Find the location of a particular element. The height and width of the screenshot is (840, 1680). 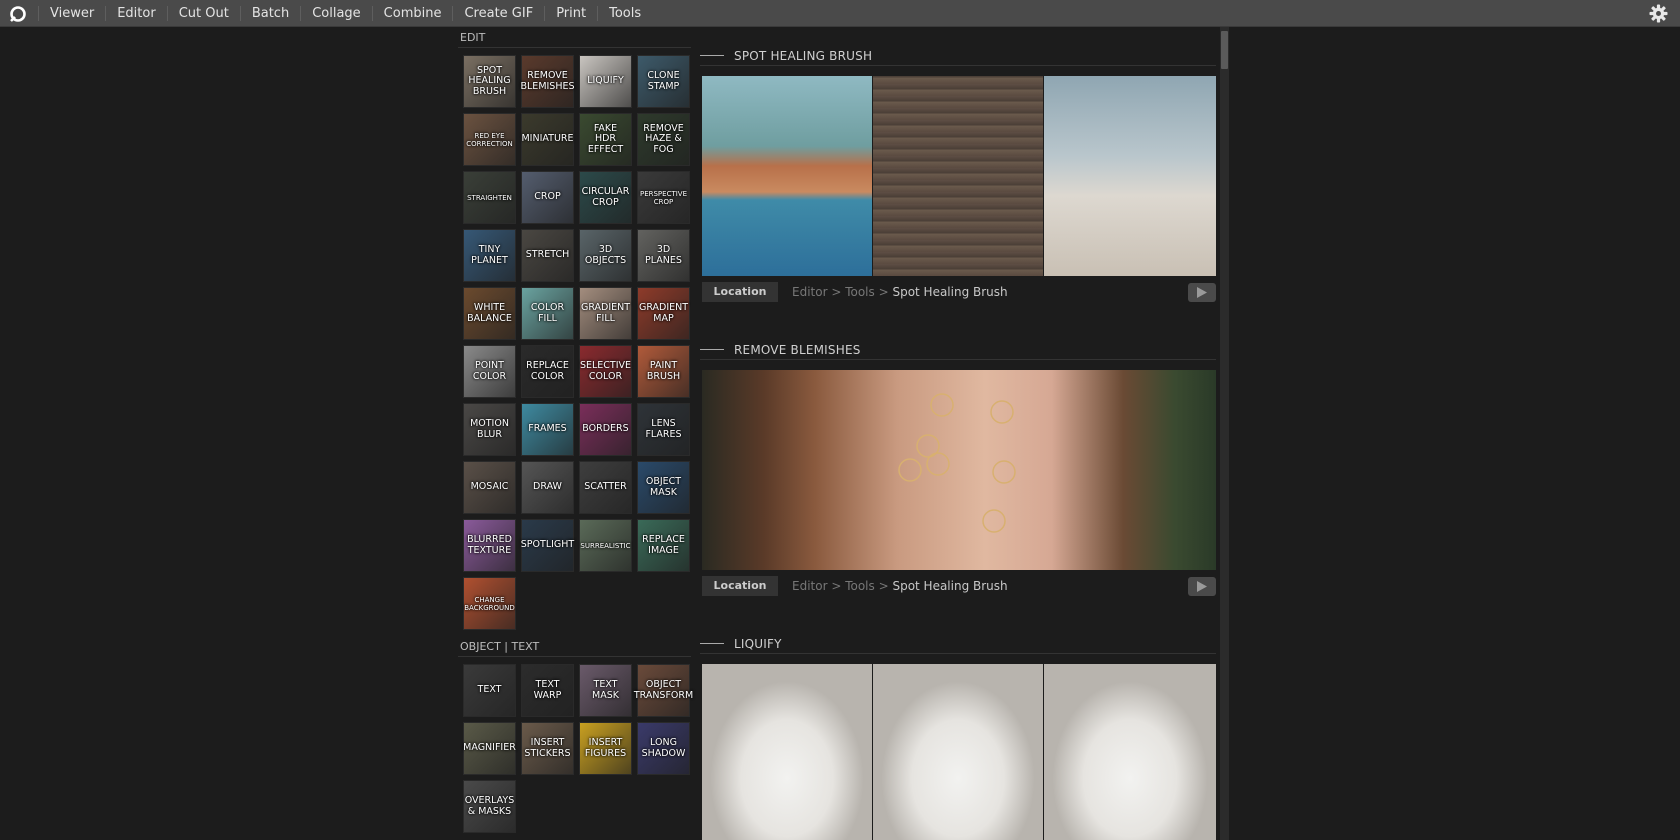

tool-tile-label: POINT COLOR is located at coordinates (489, 371).